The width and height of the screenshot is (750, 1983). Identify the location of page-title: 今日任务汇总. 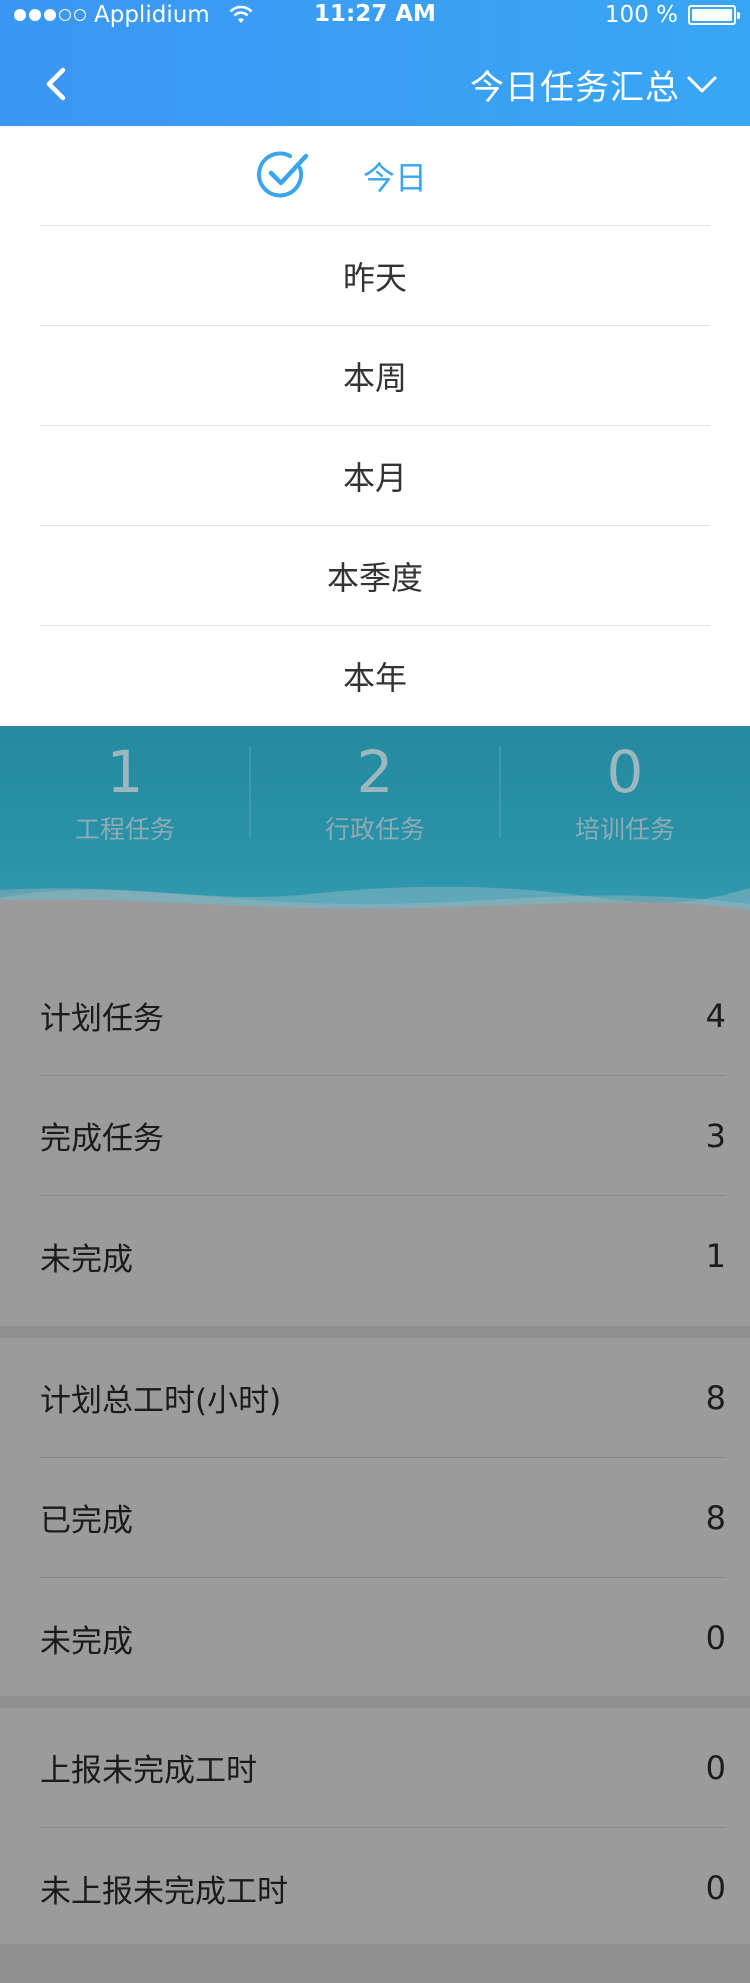
(575, 88).